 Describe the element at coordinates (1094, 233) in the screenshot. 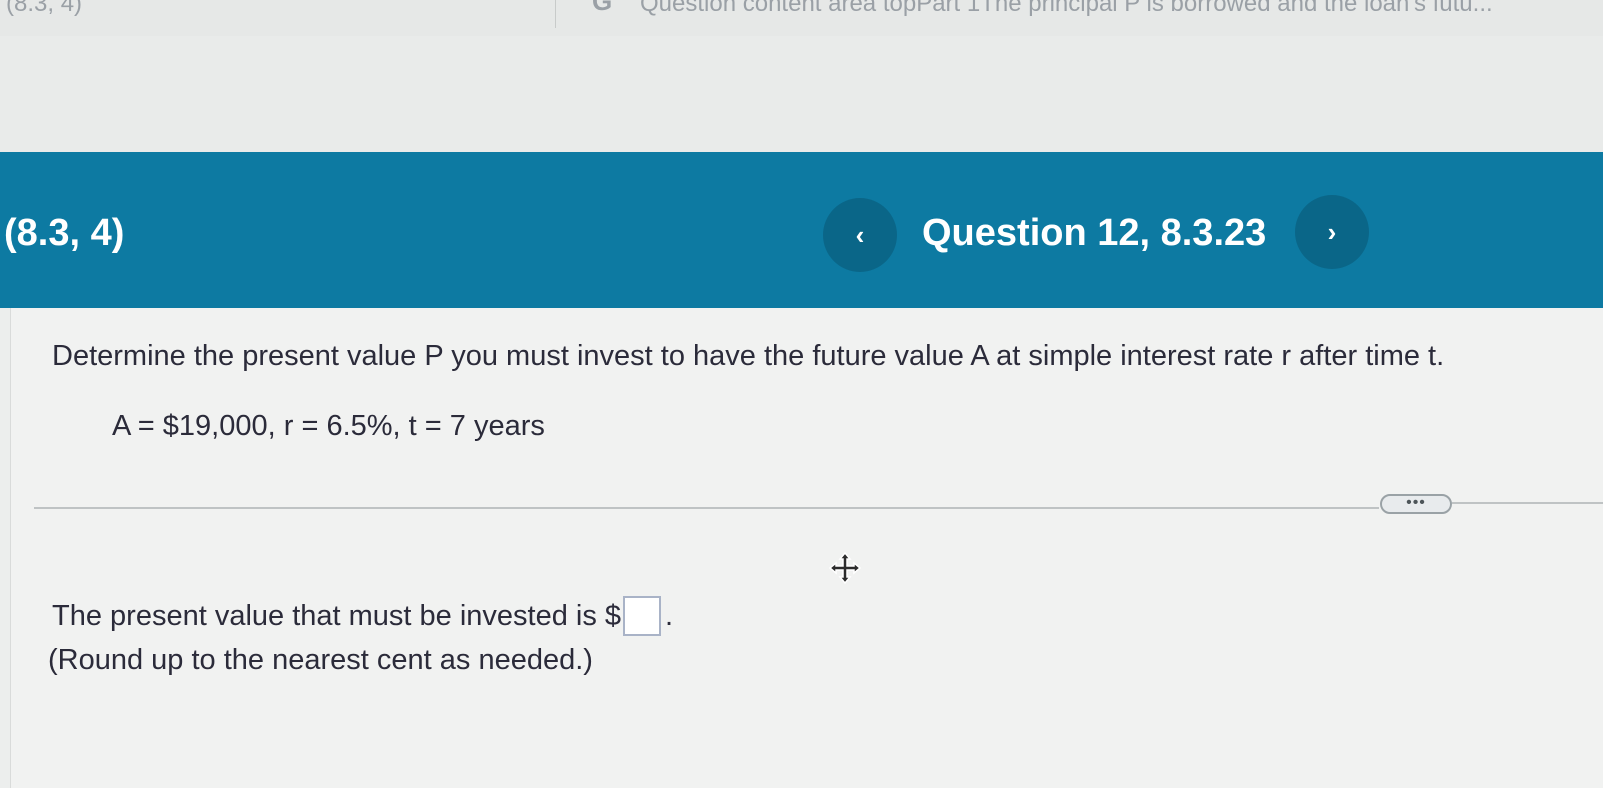

I see `question-title: Question 12, 8.3.23` at that location.